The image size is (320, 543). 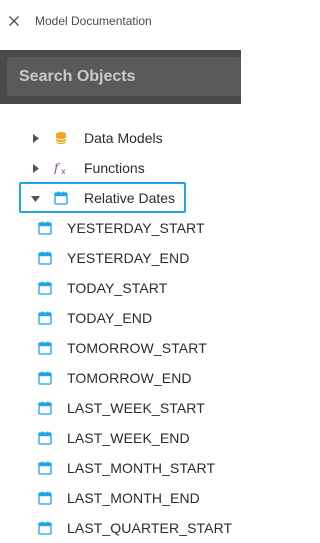 I want to click on tree-leaf-label: TOMORROW_START, so click(x=137, y=348).